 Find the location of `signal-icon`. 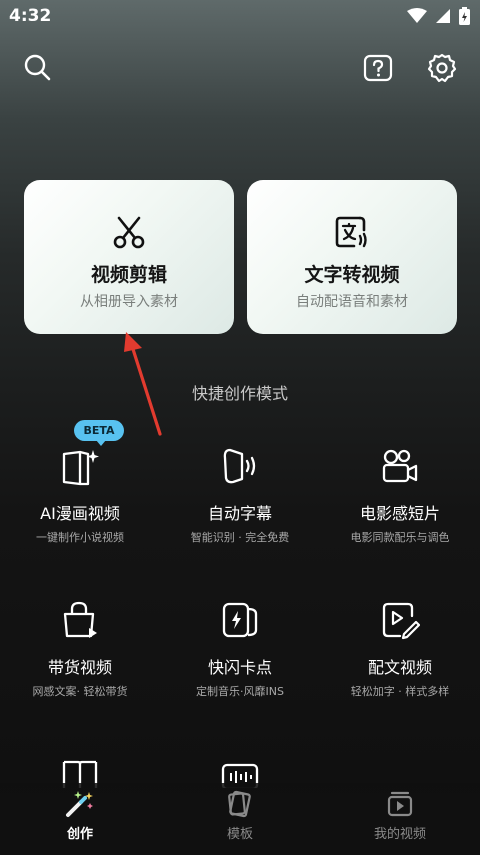

signal-icon is located at coordinates (443, 16).